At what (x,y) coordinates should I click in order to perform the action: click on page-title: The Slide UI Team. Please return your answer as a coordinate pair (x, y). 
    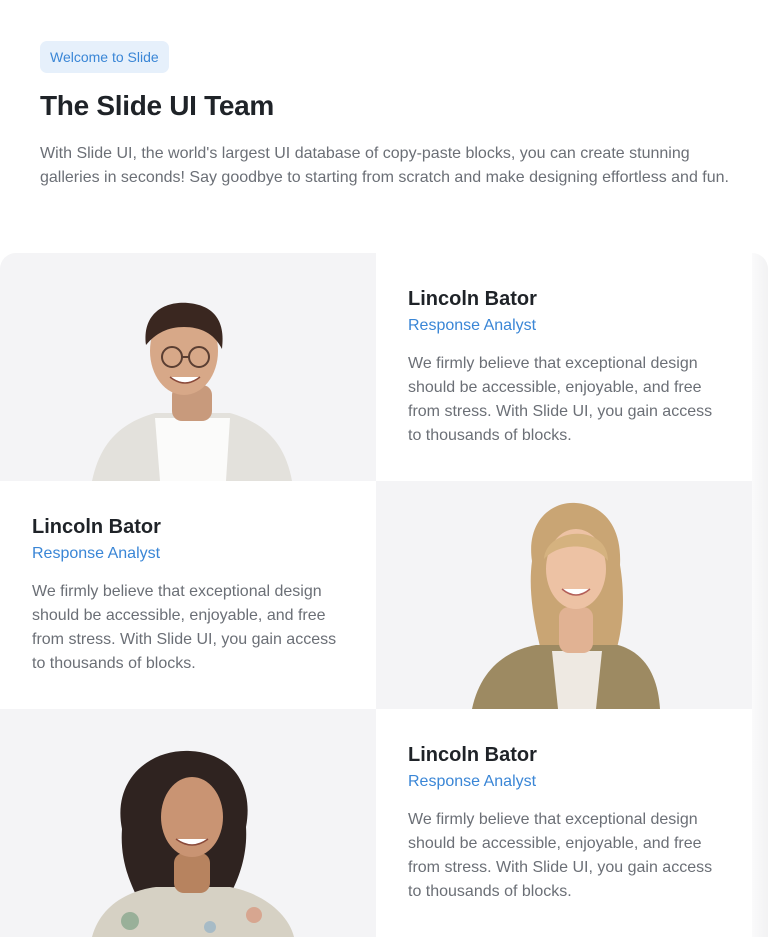
    Looking at the image, I should click on (157, 105).